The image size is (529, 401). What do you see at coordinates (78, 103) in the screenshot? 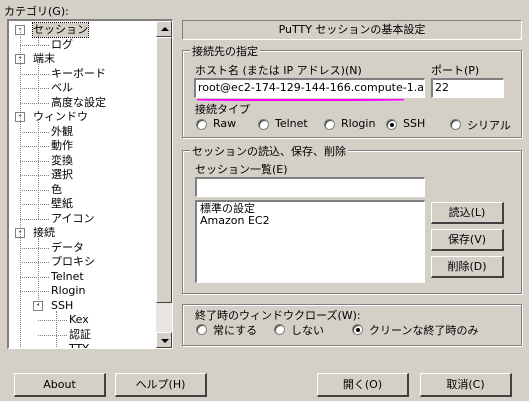
I see `tree-item: 高度な設定` at bounding box center [78, 103].